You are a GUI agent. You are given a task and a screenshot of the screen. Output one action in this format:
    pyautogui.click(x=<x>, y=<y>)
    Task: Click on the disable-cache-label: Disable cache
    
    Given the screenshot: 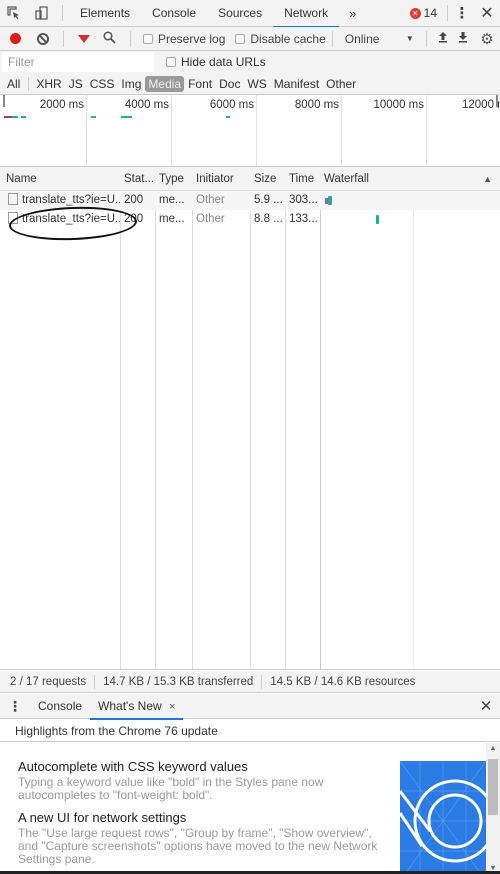 What is the action you would take?
    pyautogui.click(x=288, y=38)
    